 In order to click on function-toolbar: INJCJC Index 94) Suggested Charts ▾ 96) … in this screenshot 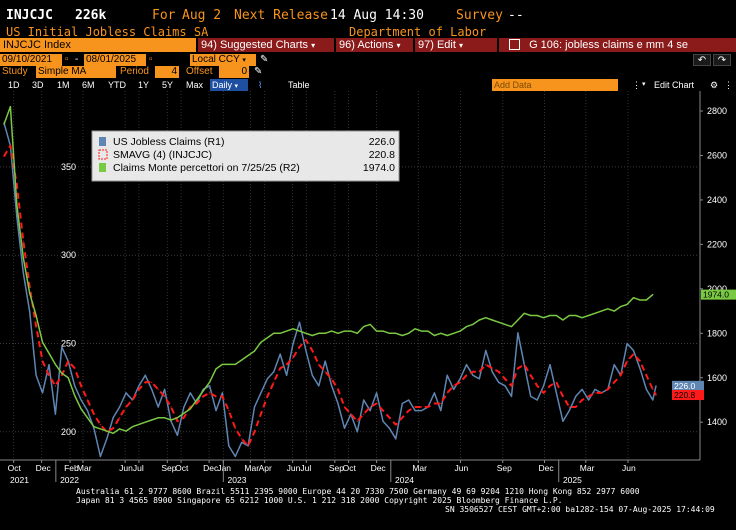, I will do `click(368, 45)`.